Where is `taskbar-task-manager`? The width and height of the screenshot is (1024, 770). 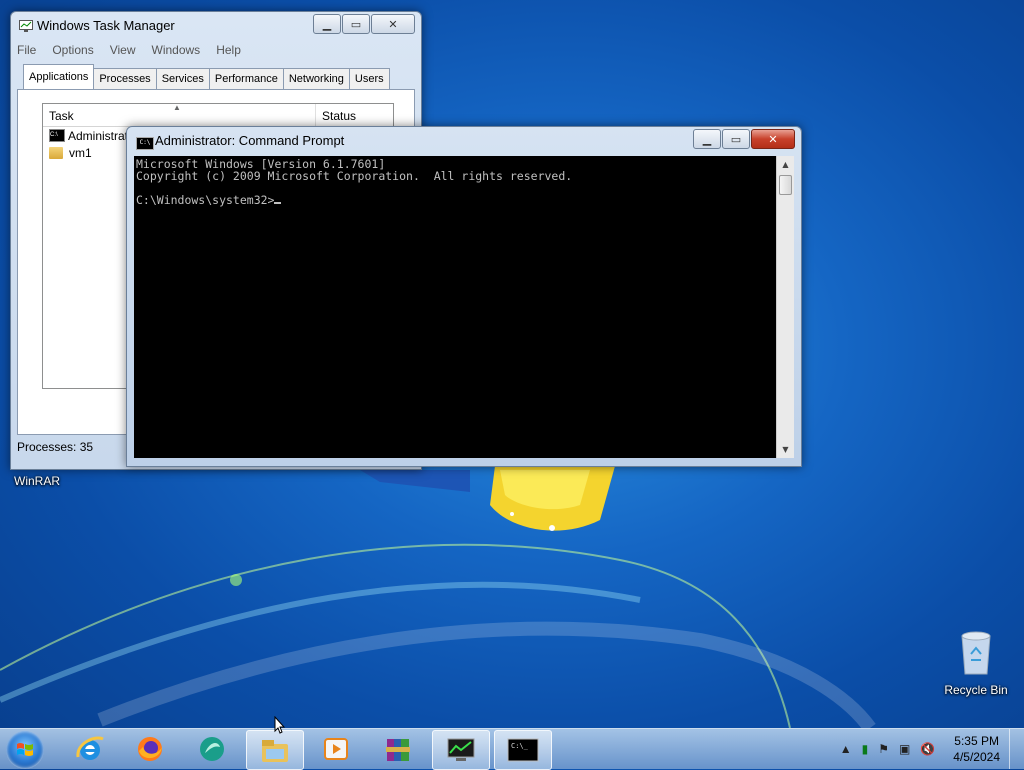 taskbar-task-manager is located at coordinates (461, 750).